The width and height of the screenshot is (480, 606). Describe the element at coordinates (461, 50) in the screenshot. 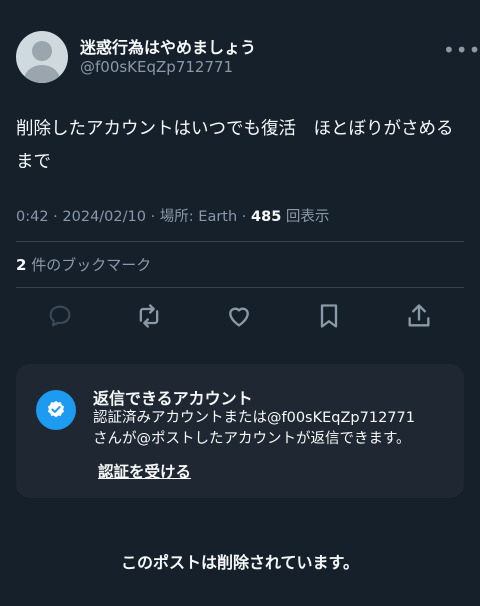

I see `more-options-icon: •••` at that location.